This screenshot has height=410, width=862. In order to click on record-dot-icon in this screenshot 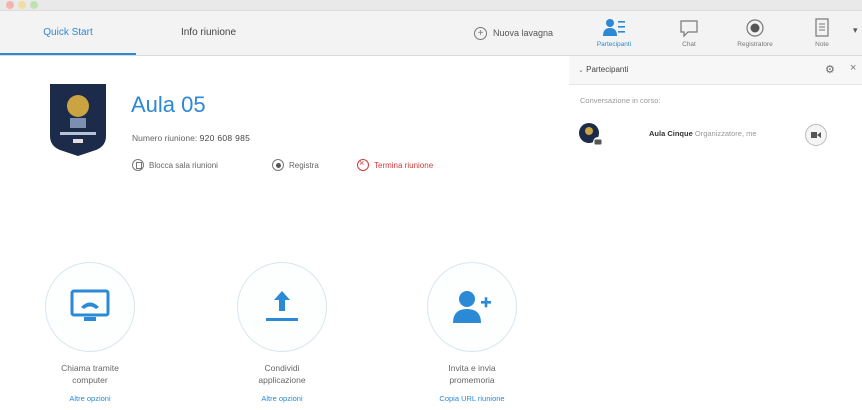, I will do `click(278, 165)`.